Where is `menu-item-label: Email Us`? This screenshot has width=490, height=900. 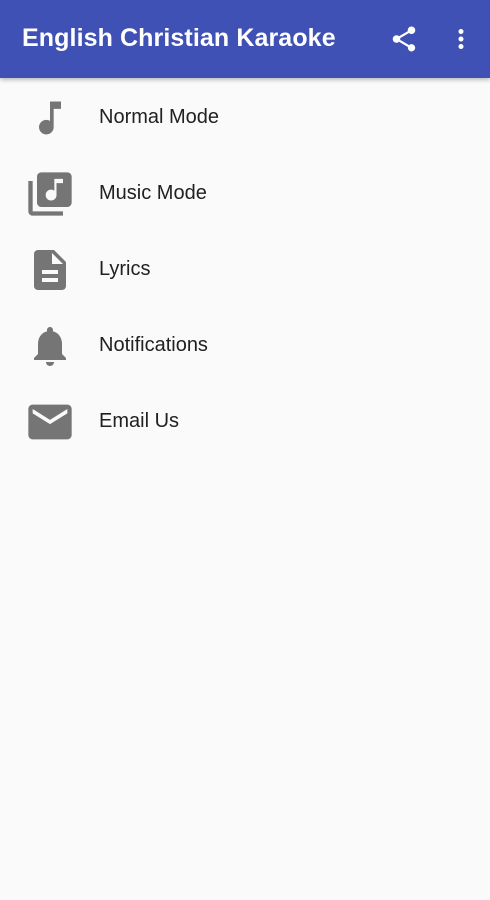
menu-item-label: Email Us is located at coordinates (139, 421).